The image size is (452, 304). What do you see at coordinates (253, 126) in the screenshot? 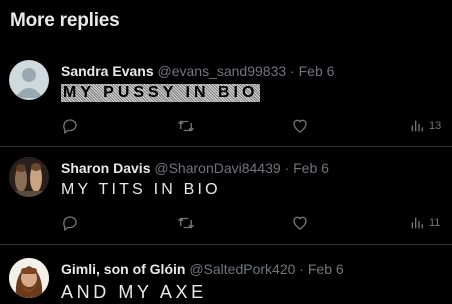
I see `reply-actions: 13` at bounding box center [253, 126].